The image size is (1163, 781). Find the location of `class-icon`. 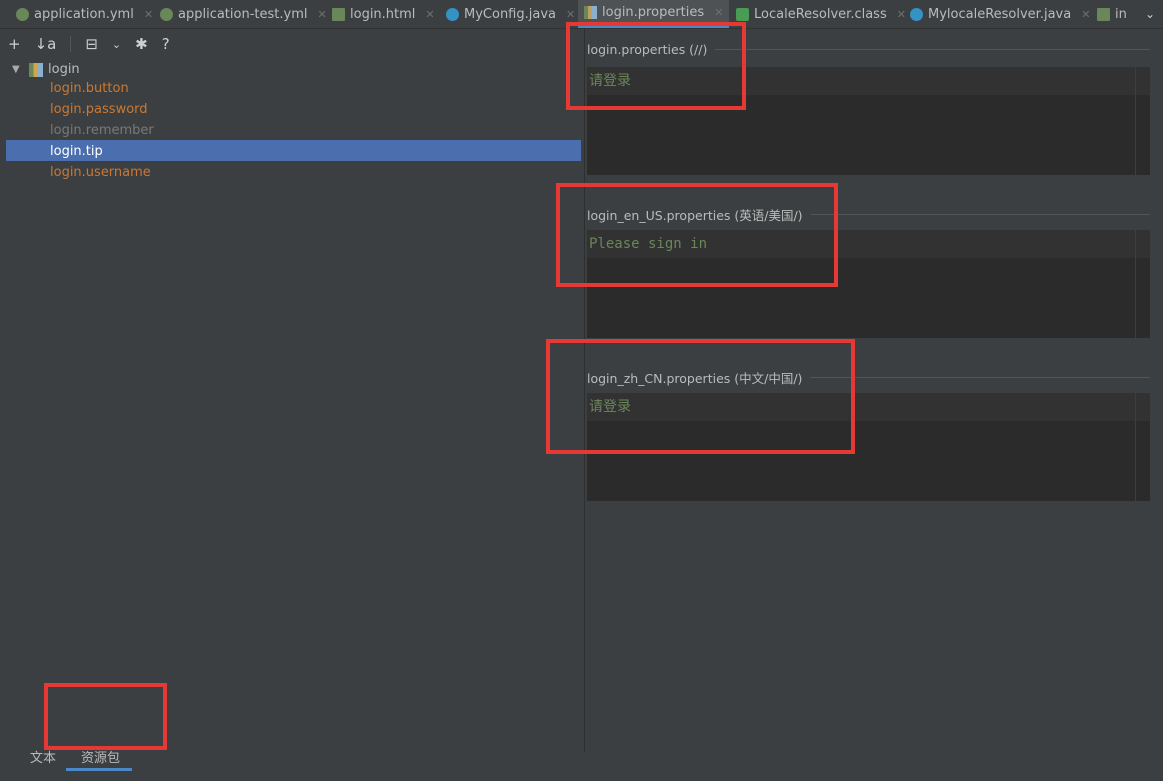

class-icon is located at coordinates (742, 14).